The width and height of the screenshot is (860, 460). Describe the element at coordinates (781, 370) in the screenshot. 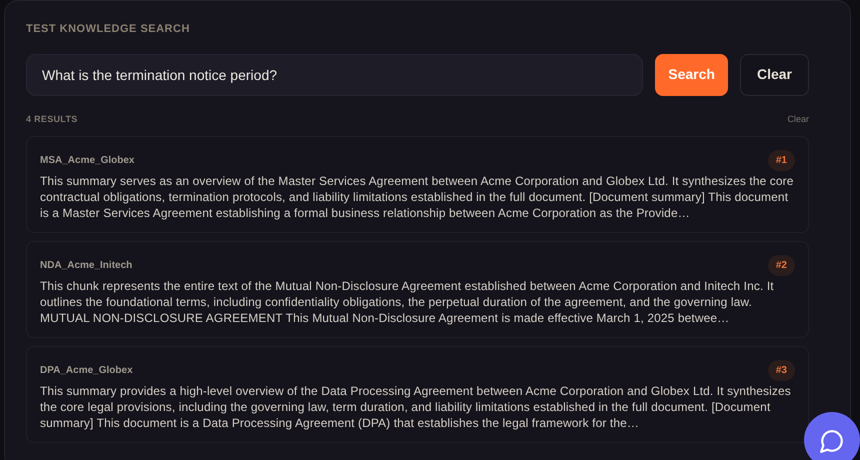

I see `rank-badge: #3` at that location.